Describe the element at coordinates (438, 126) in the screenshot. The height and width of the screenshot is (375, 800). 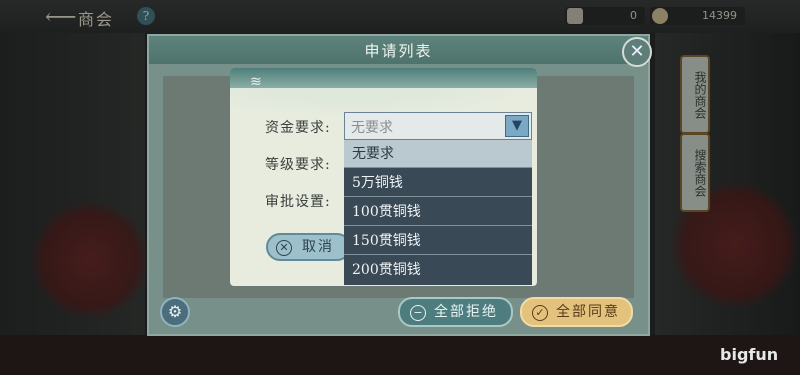
I see `fund-requirement-select: 无要求 ▼` at that location.